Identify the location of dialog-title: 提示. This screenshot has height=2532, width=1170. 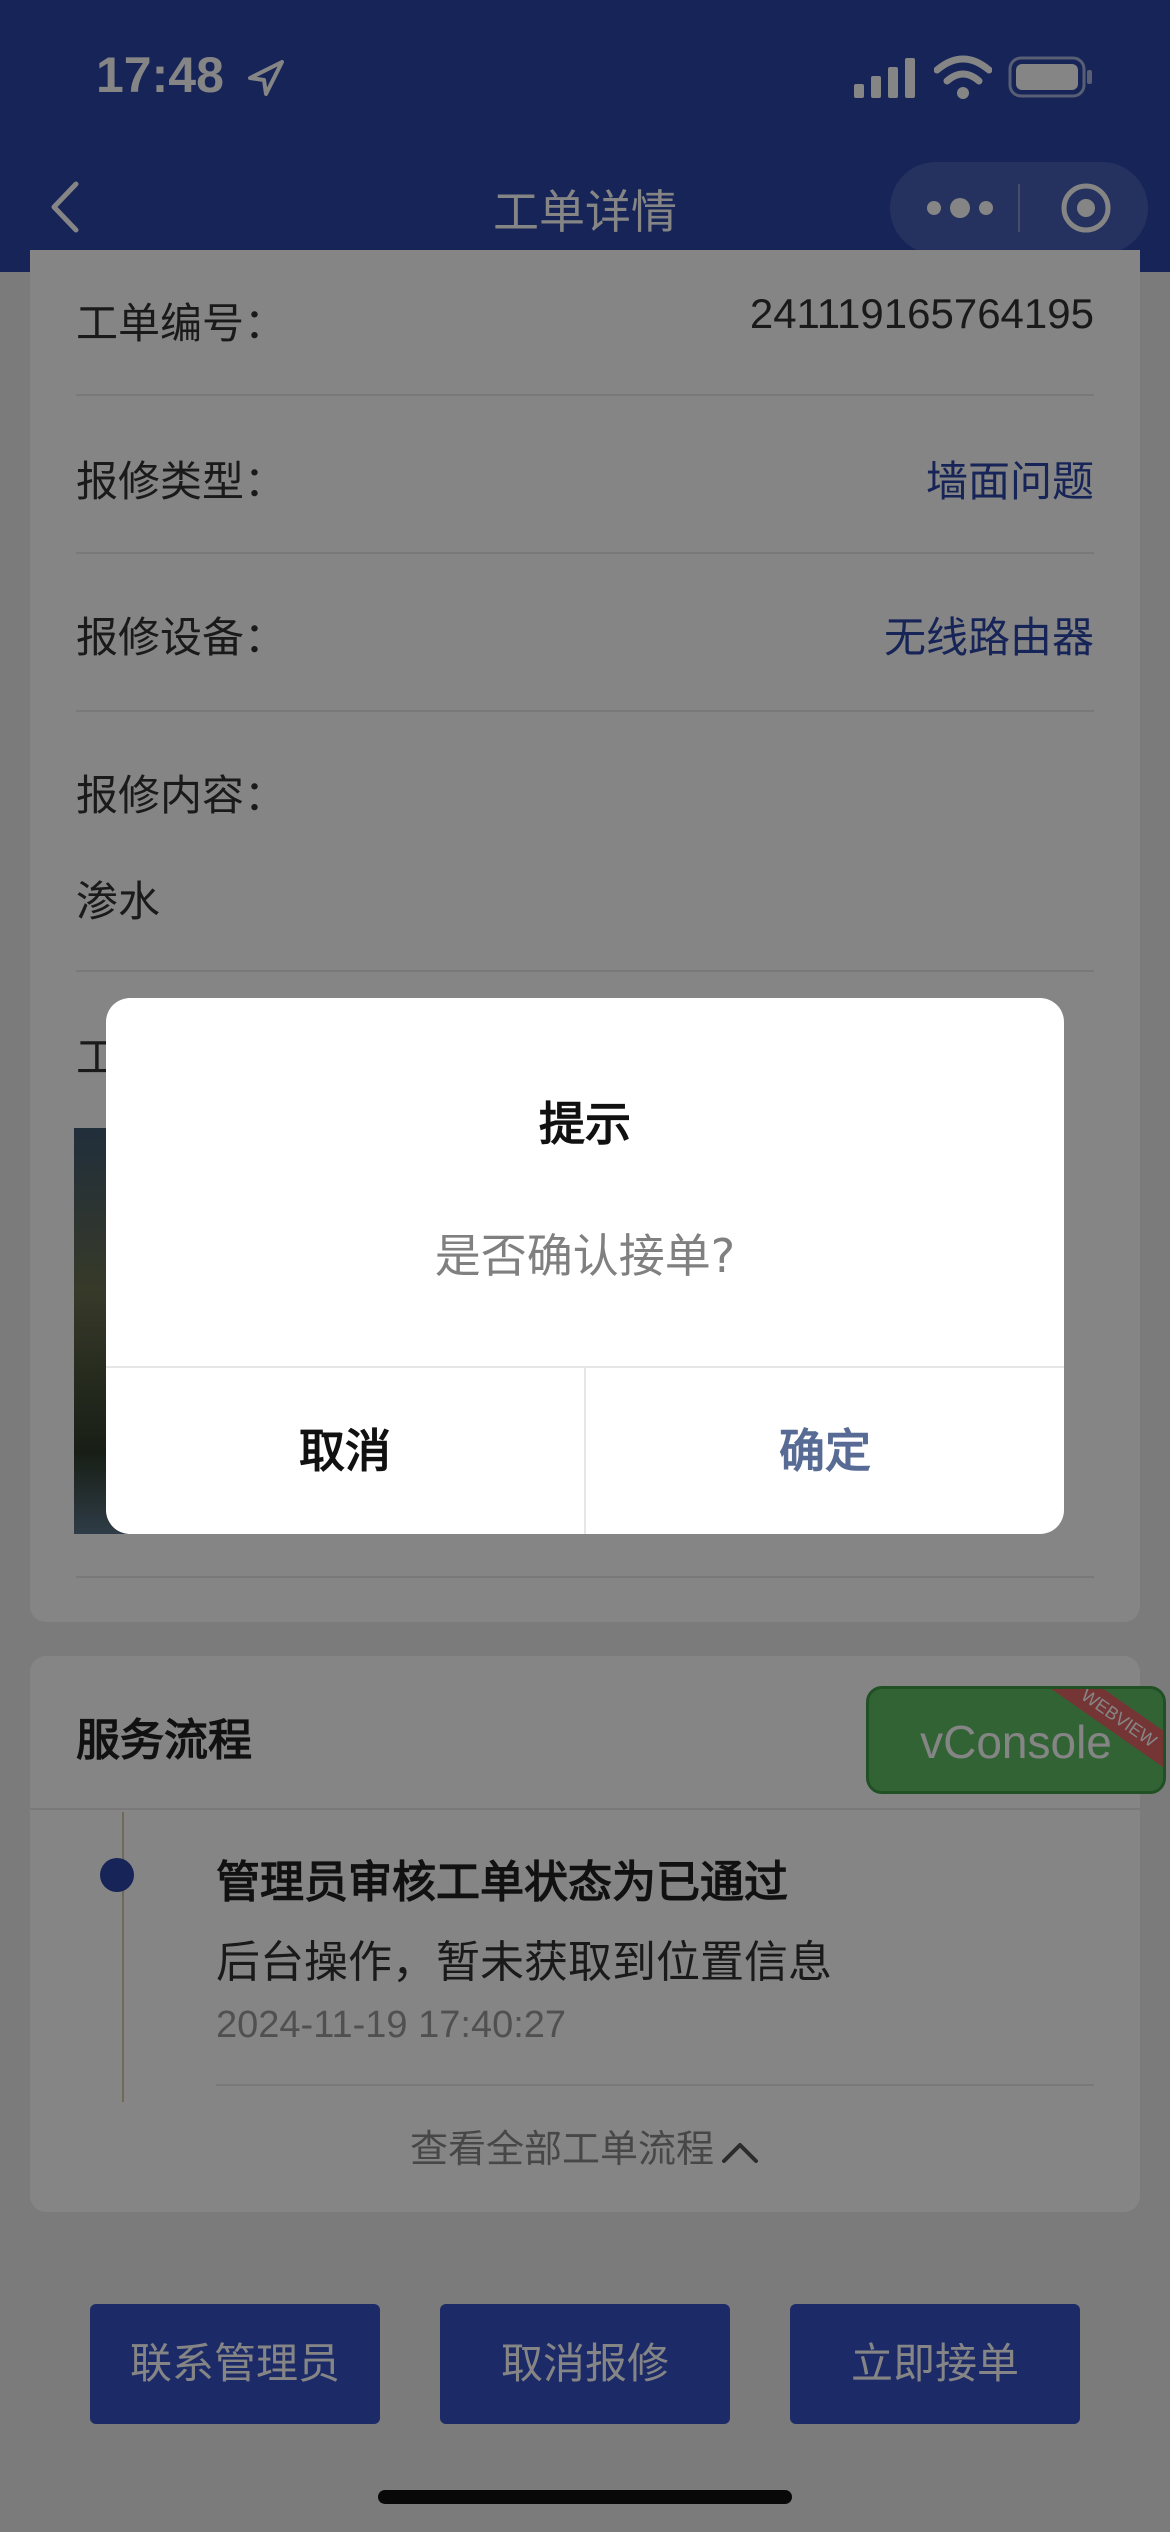
(585, 1124).